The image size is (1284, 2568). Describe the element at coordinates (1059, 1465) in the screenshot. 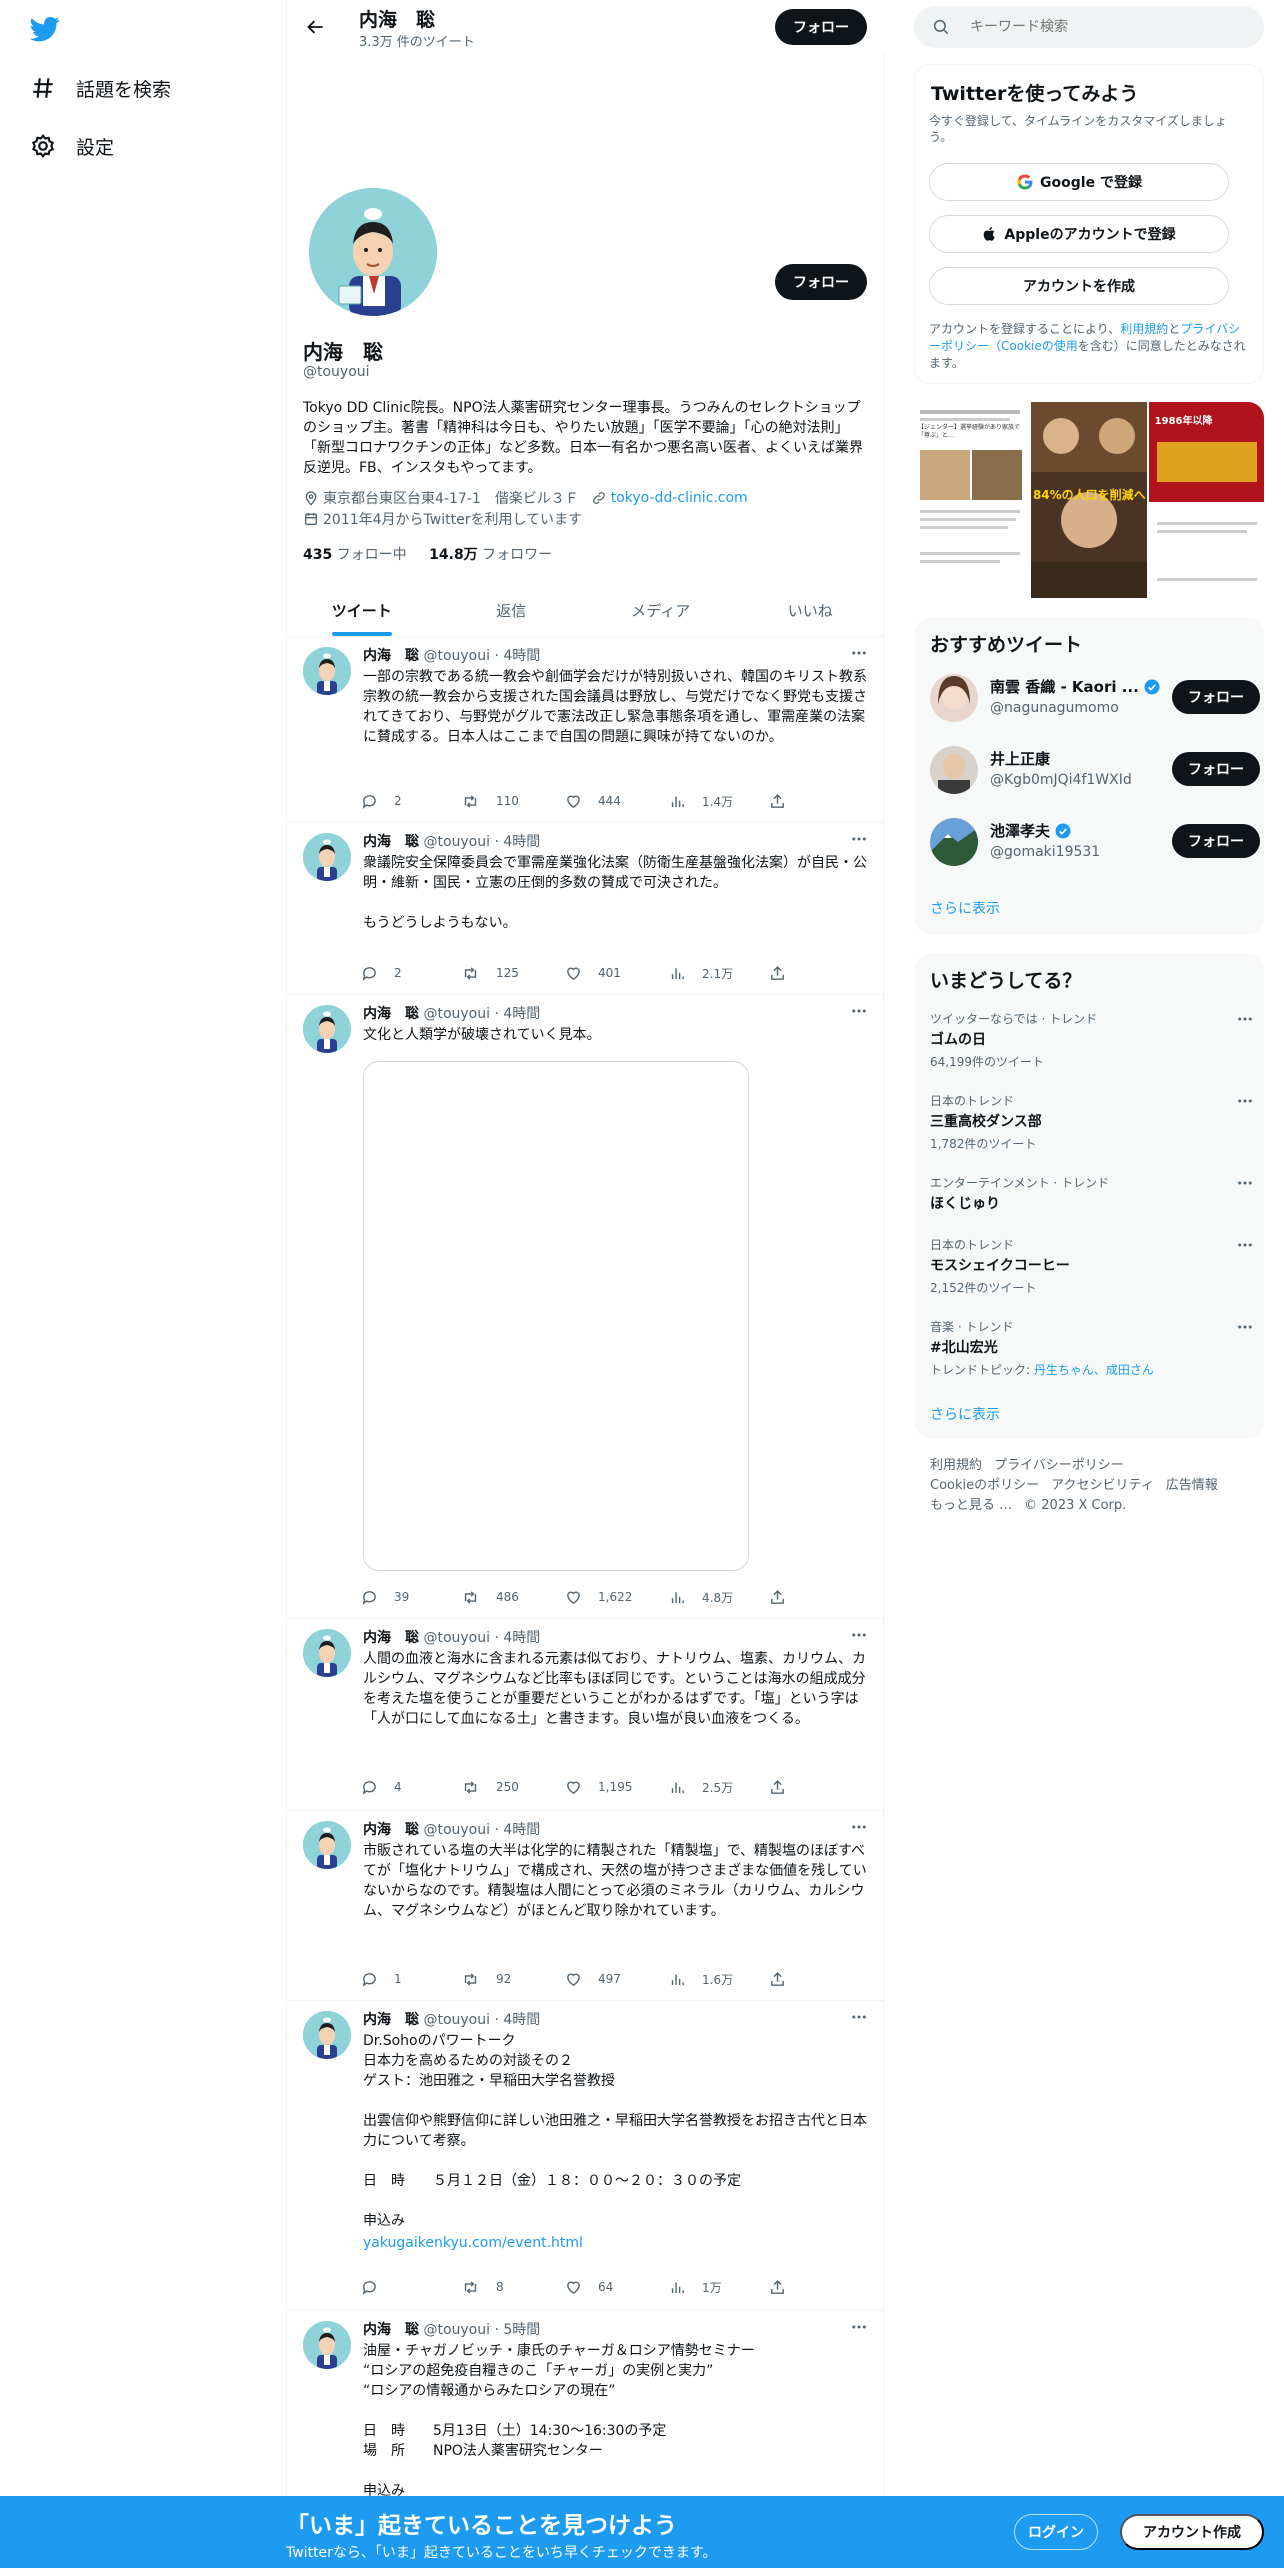

I see `footer-privacy: プライバシーポリシー` at that location.